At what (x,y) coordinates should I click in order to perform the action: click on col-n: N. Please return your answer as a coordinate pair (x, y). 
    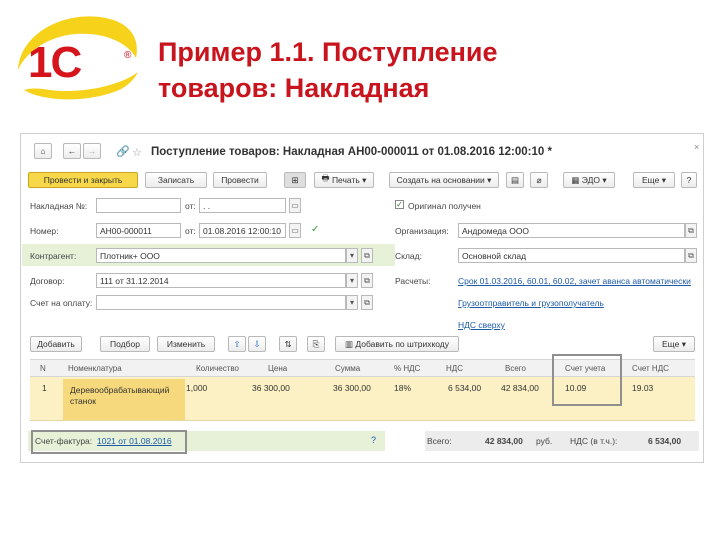
    Looking at the image, I should click on (43, 368).